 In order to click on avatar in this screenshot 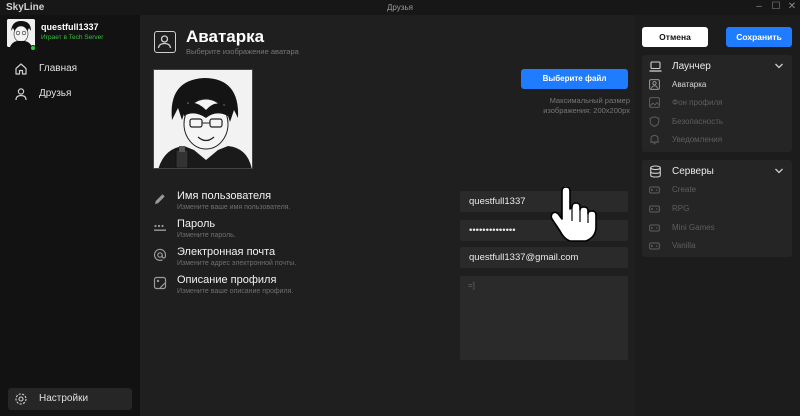, I will do `click(21, 33)`.